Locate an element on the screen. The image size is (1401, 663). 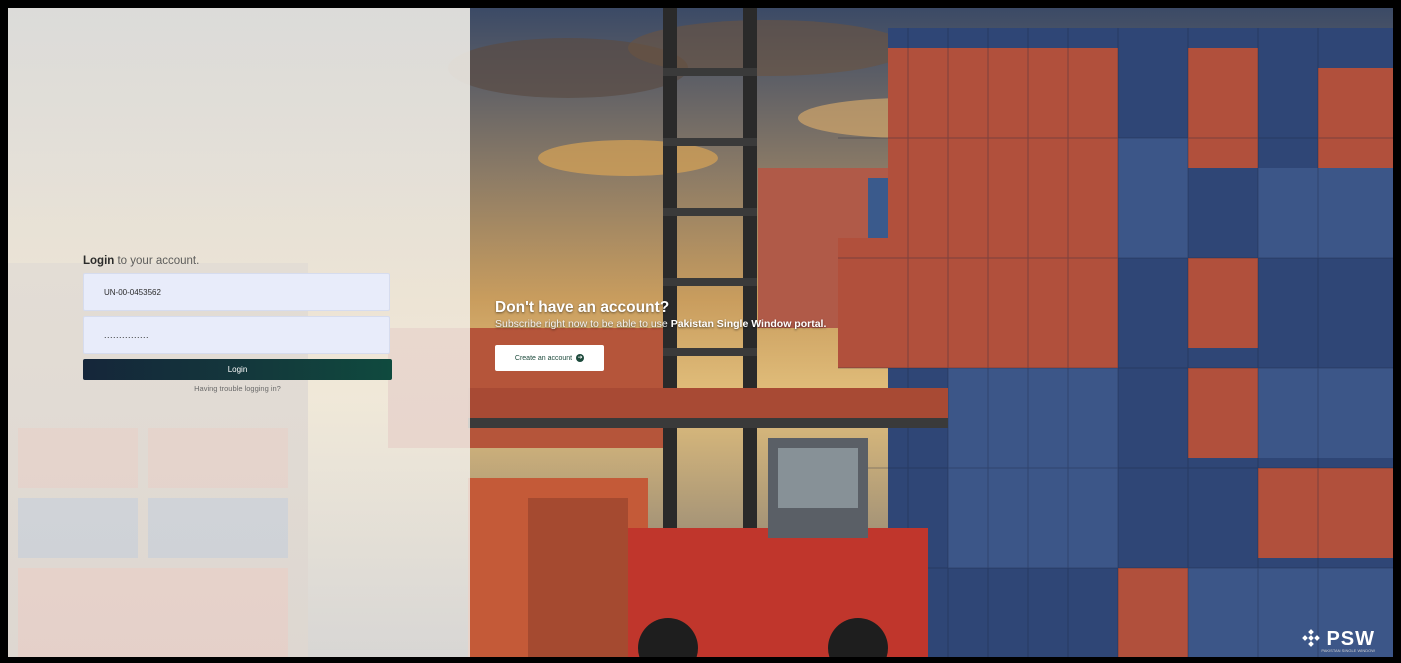
create-account-button: Create an account ➜ is located at coordinates (549, 358).